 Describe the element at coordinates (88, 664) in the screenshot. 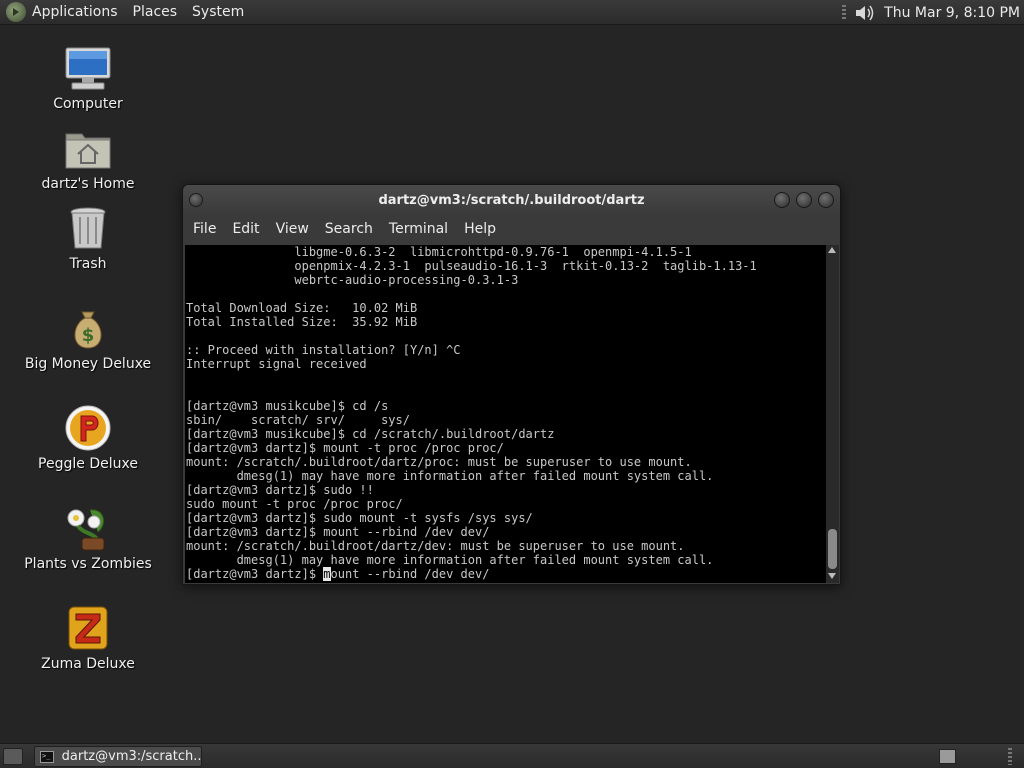

I see `desktop-icon-label: Zuma Deluxe` at that location.